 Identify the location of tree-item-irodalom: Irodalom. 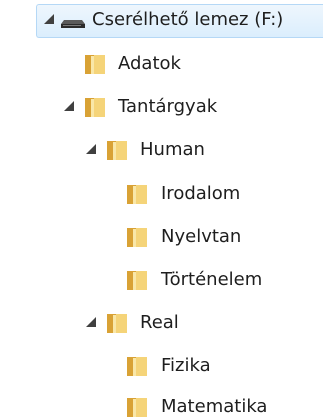
(161, 194).